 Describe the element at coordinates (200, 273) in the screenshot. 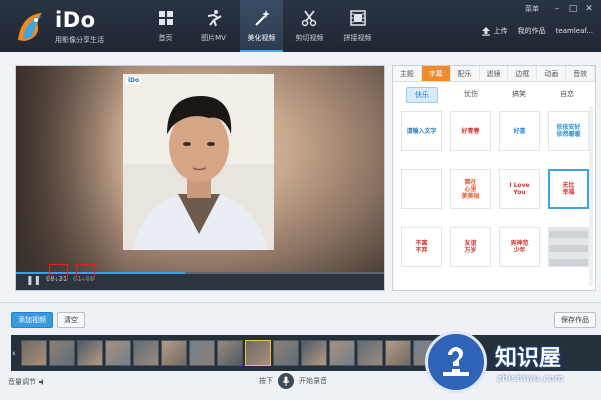

I see `progress-bar` at that location.